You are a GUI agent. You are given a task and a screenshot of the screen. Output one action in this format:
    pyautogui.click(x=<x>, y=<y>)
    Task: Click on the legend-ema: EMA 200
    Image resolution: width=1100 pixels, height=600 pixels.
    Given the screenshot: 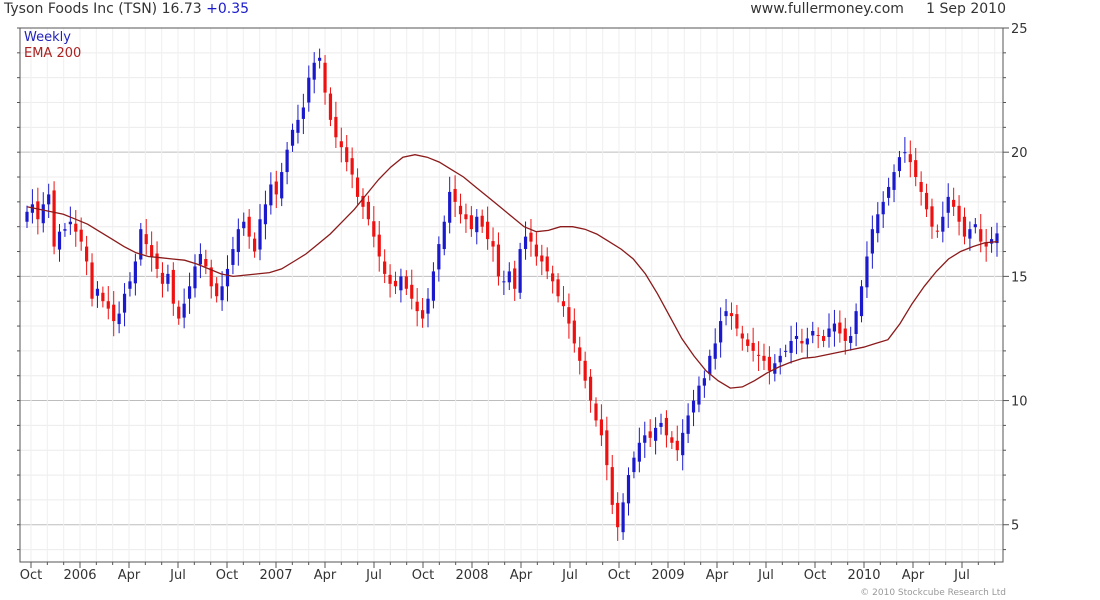 What is the action you would take?
    pyautogui.click(x=53, y=53)
    